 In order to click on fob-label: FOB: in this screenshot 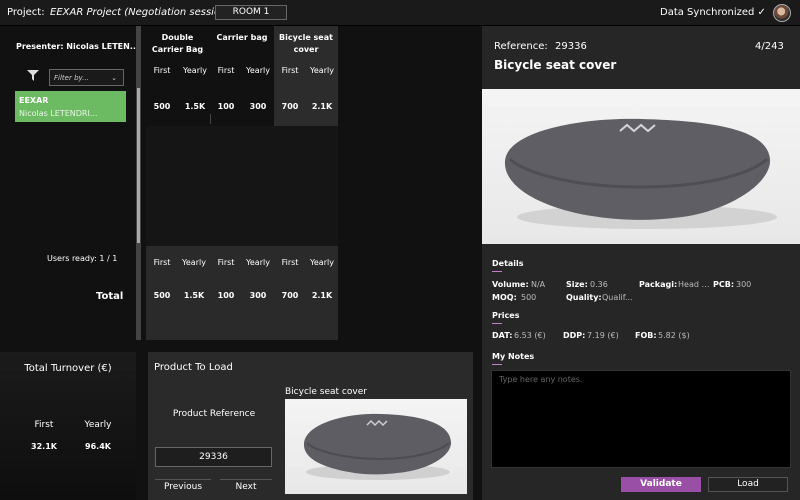, I will do `click(646, 335)`.